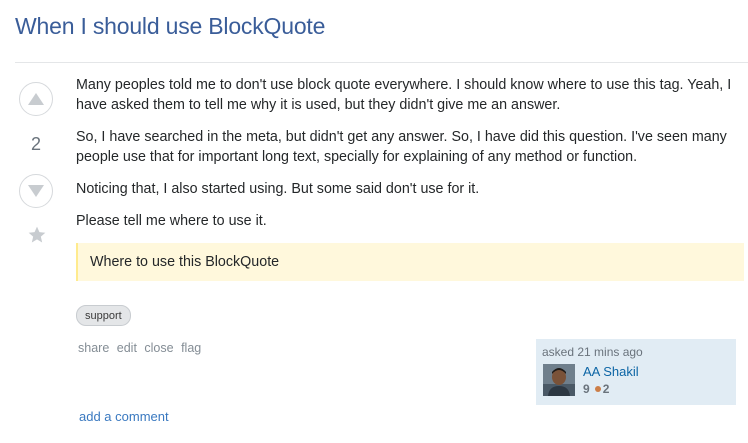 The height and width of the screenshot is (443, 748). What do you see at coordinates (171, 221) in the screenshot?
I see `body-paragraph: Please tell me where to use it.` at bounding box center [171, 221].